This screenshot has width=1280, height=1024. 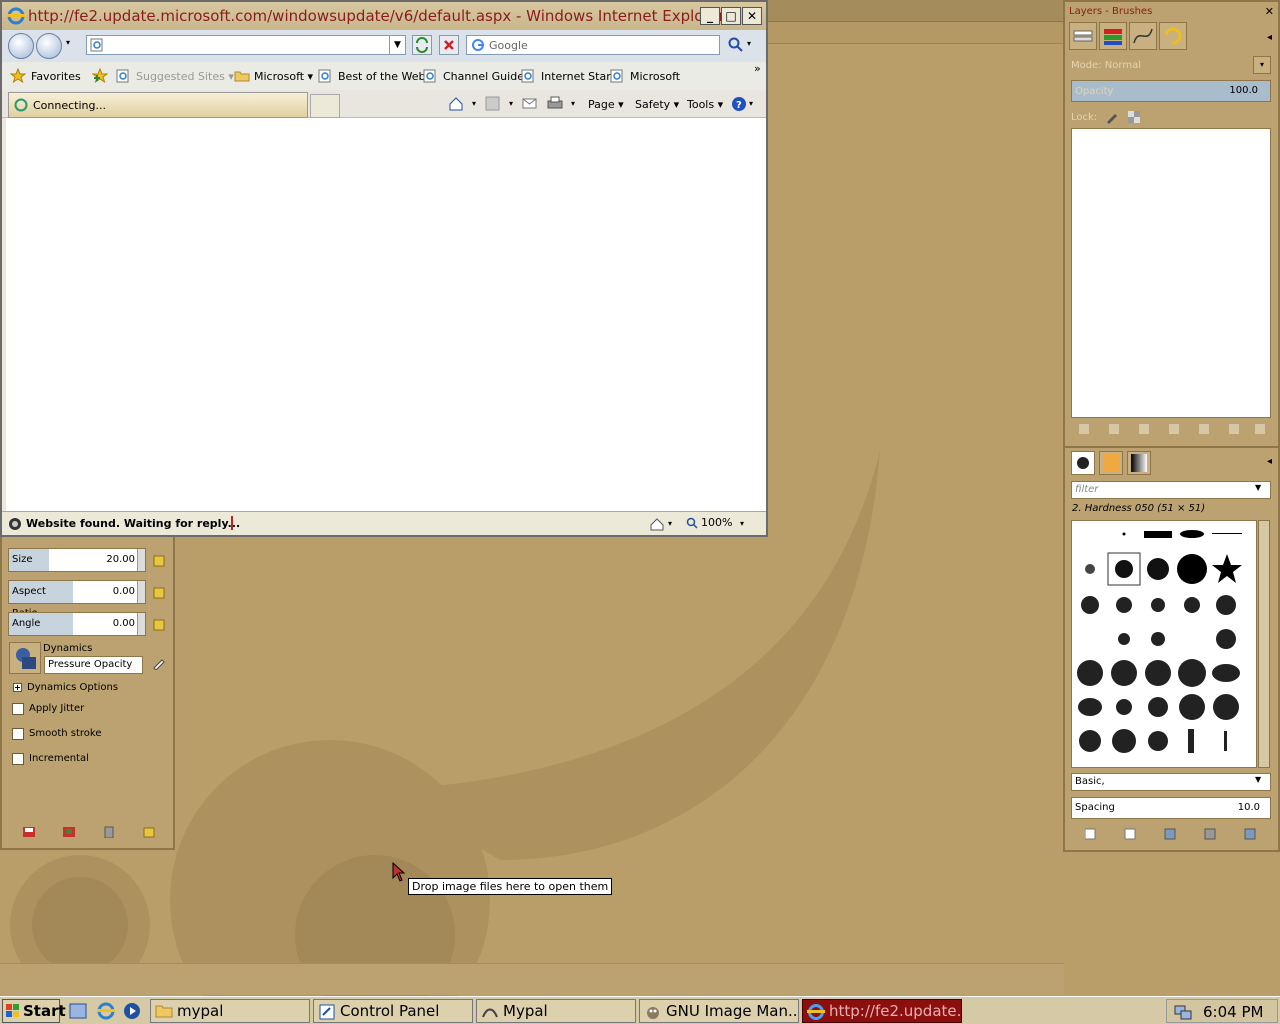 I want to click on help-icon: ?, so click(x=739, y=104).